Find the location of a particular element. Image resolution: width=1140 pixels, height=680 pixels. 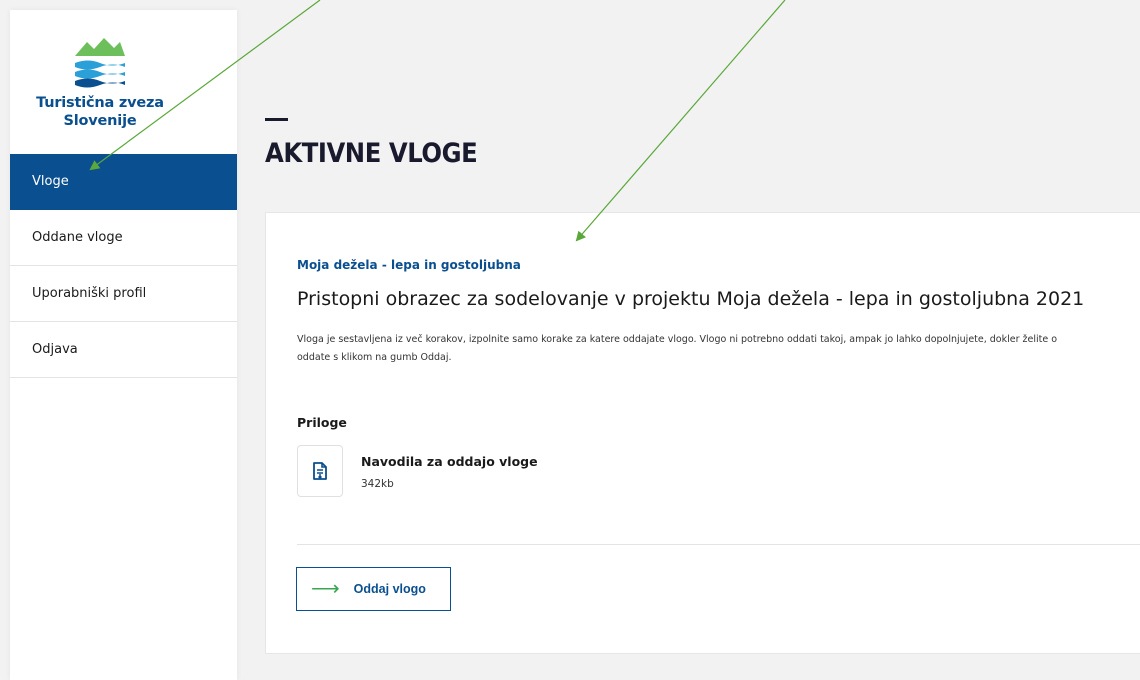

sidebar-item-uporabniski-profil: Uporabniški profil is located at coordinates (123, 294).